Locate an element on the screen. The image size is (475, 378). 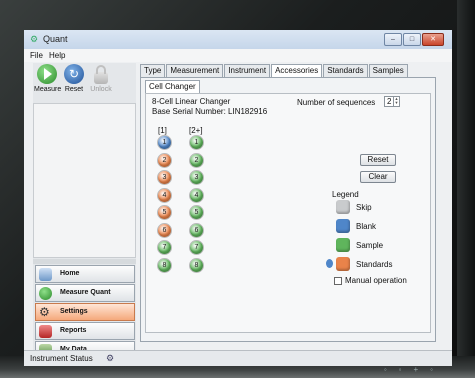
nav-home: Home is located at coordinates (85, 274).